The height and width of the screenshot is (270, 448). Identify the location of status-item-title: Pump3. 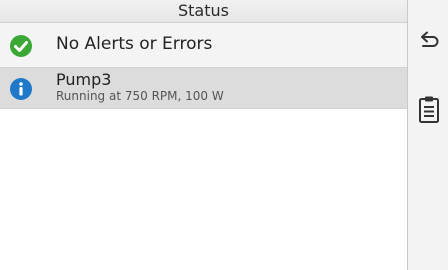
(84, 79).